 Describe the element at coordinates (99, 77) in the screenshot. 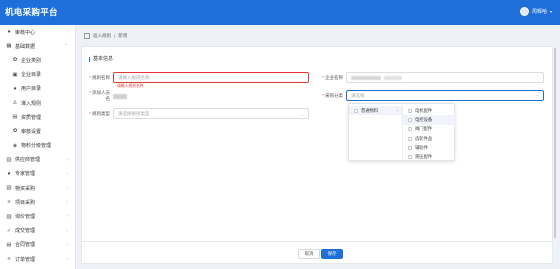

I see `rule-name-label: *规则名称` at that location.